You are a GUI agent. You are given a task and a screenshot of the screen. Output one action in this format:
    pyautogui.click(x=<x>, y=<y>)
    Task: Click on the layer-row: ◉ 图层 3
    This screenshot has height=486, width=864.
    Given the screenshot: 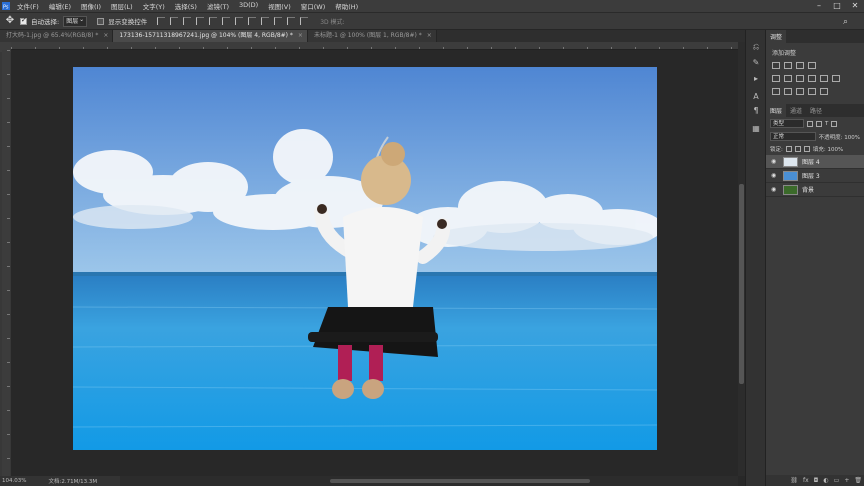 What is the action you would take?
    pyautogui.click(x=815, y=176)
    